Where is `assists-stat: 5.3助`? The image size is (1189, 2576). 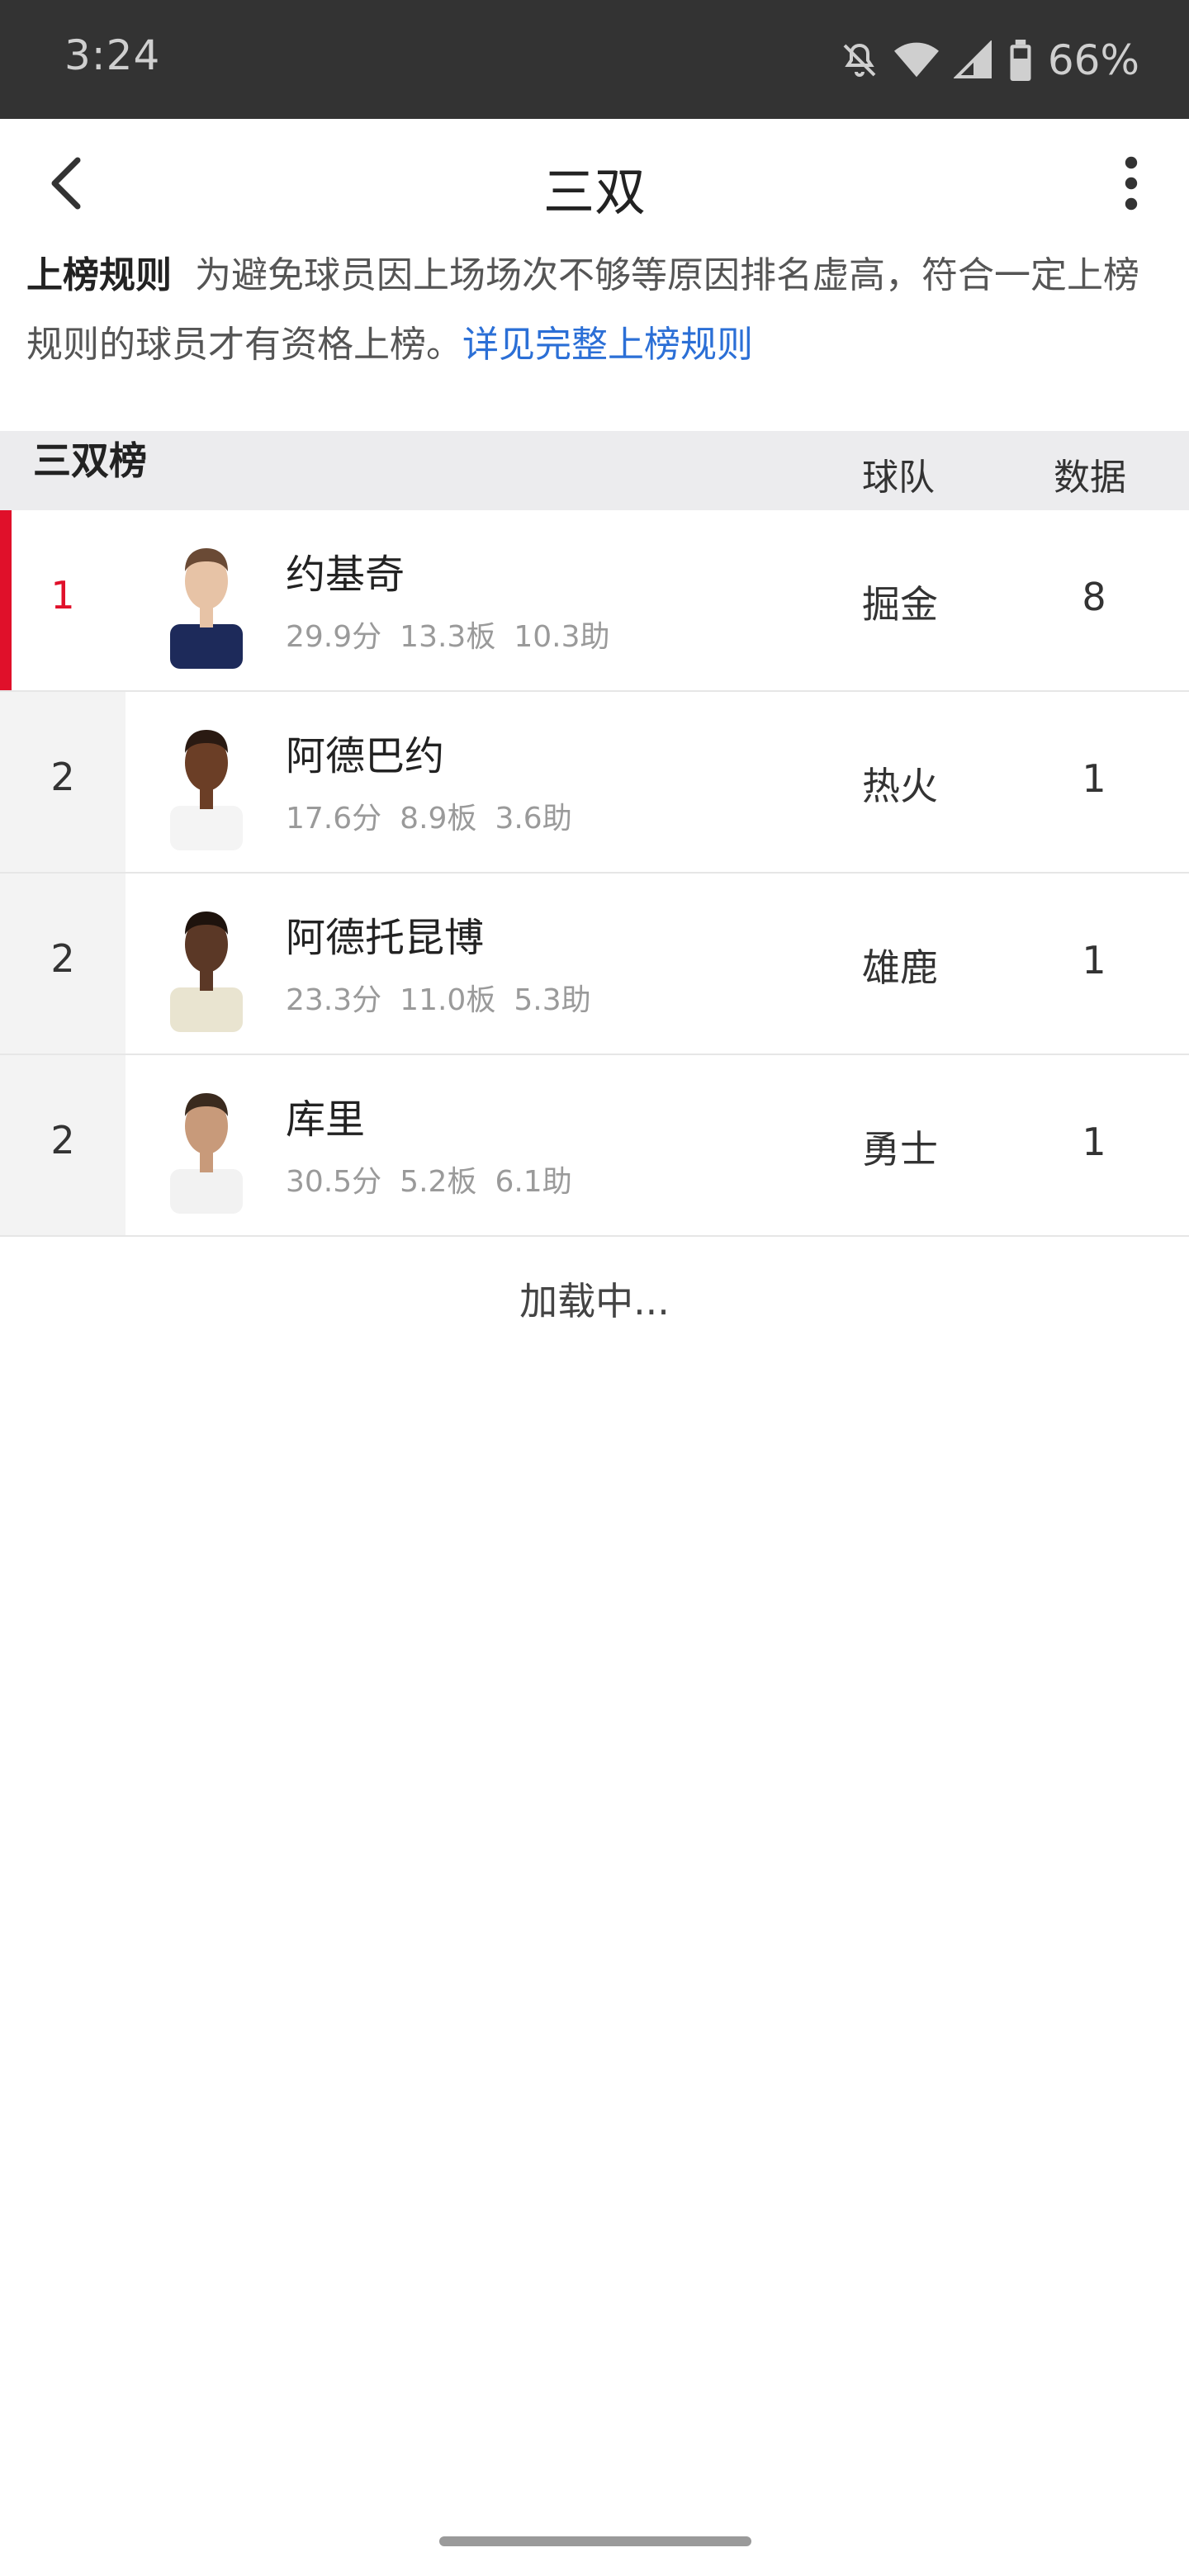 assists-stat: 5.3助 is located at coordinates (552, 1000).